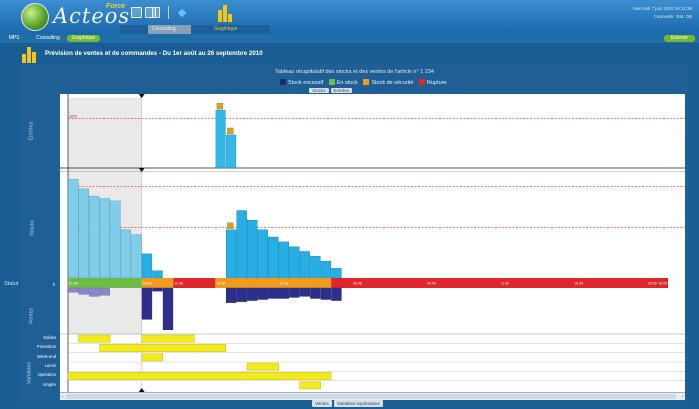 The height and width of the screenshot is (409, 699). What do you see at coordinates (116, 6) in the screenshot?
I see `logo-superscript: Force` at bounding box center [116, 6].